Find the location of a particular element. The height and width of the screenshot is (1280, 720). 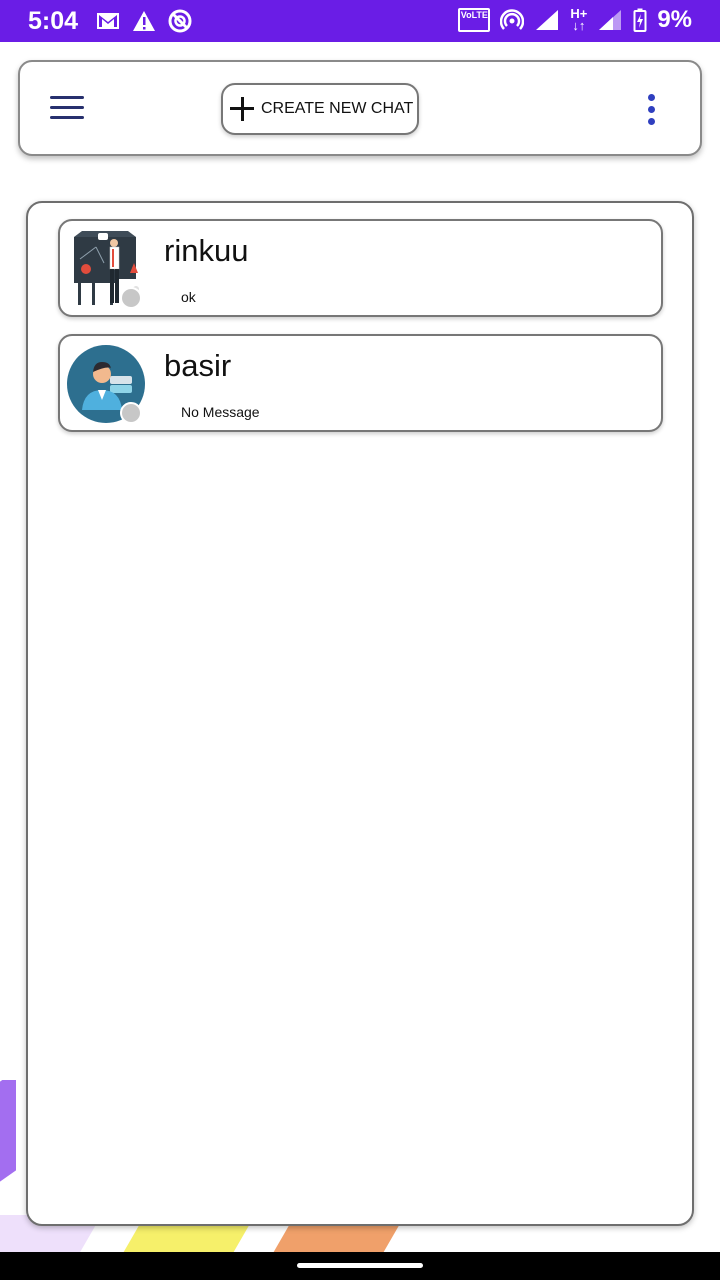

signal-icon is located at coordinates (547, 20).